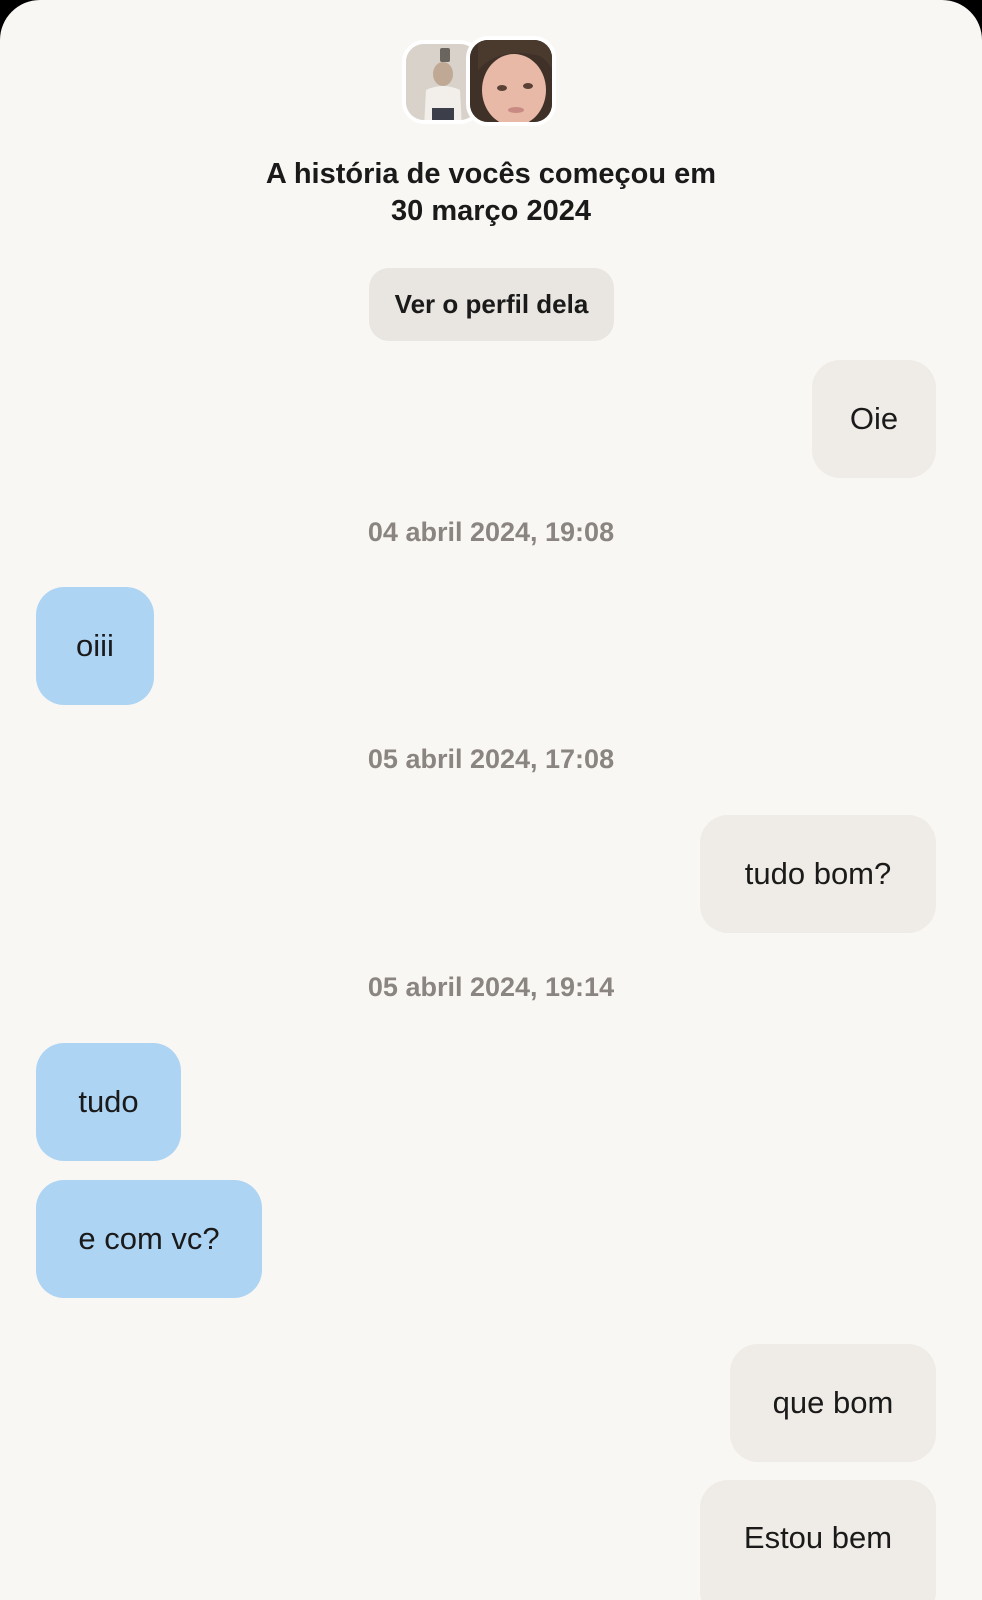 The image size is (982, 1600). What do you see at coordinates (491, 759) in the screenshot?
I see `message-timestamp: 05 abril 2024, 17:08` at bounding box center [491, 759].